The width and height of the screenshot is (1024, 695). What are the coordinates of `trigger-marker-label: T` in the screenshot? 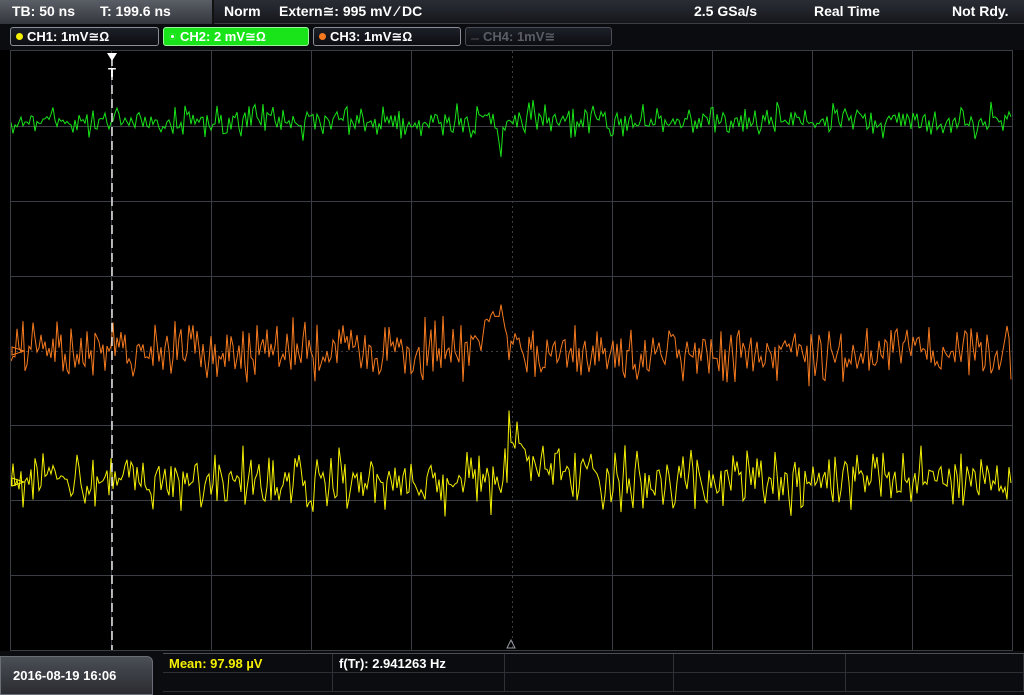 It's located at (112, 72).